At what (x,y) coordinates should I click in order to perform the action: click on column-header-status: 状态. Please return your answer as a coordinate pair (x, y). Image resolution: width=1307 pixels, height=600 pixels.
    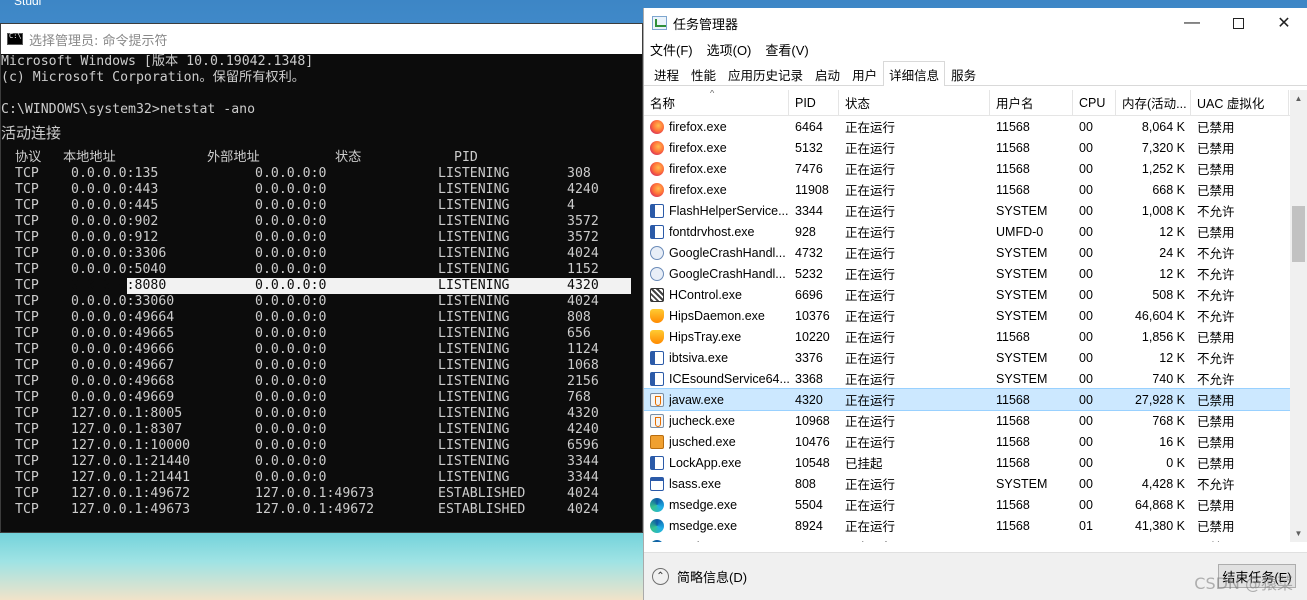
    Looking at the image, I should click on (914, 102).